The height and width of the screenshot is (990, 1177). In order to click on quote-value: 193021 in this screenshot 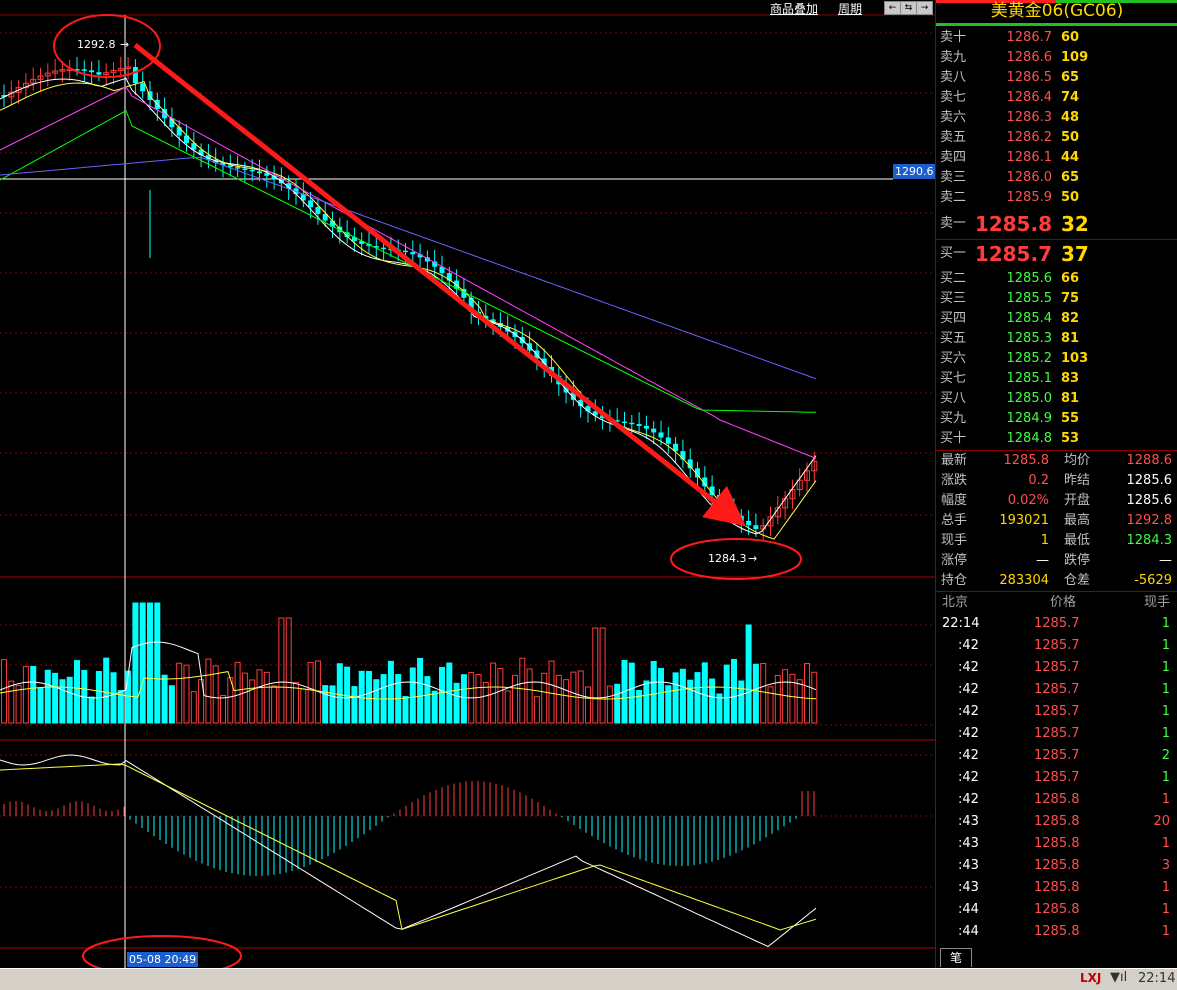, I will do `click(1024, 520)`.